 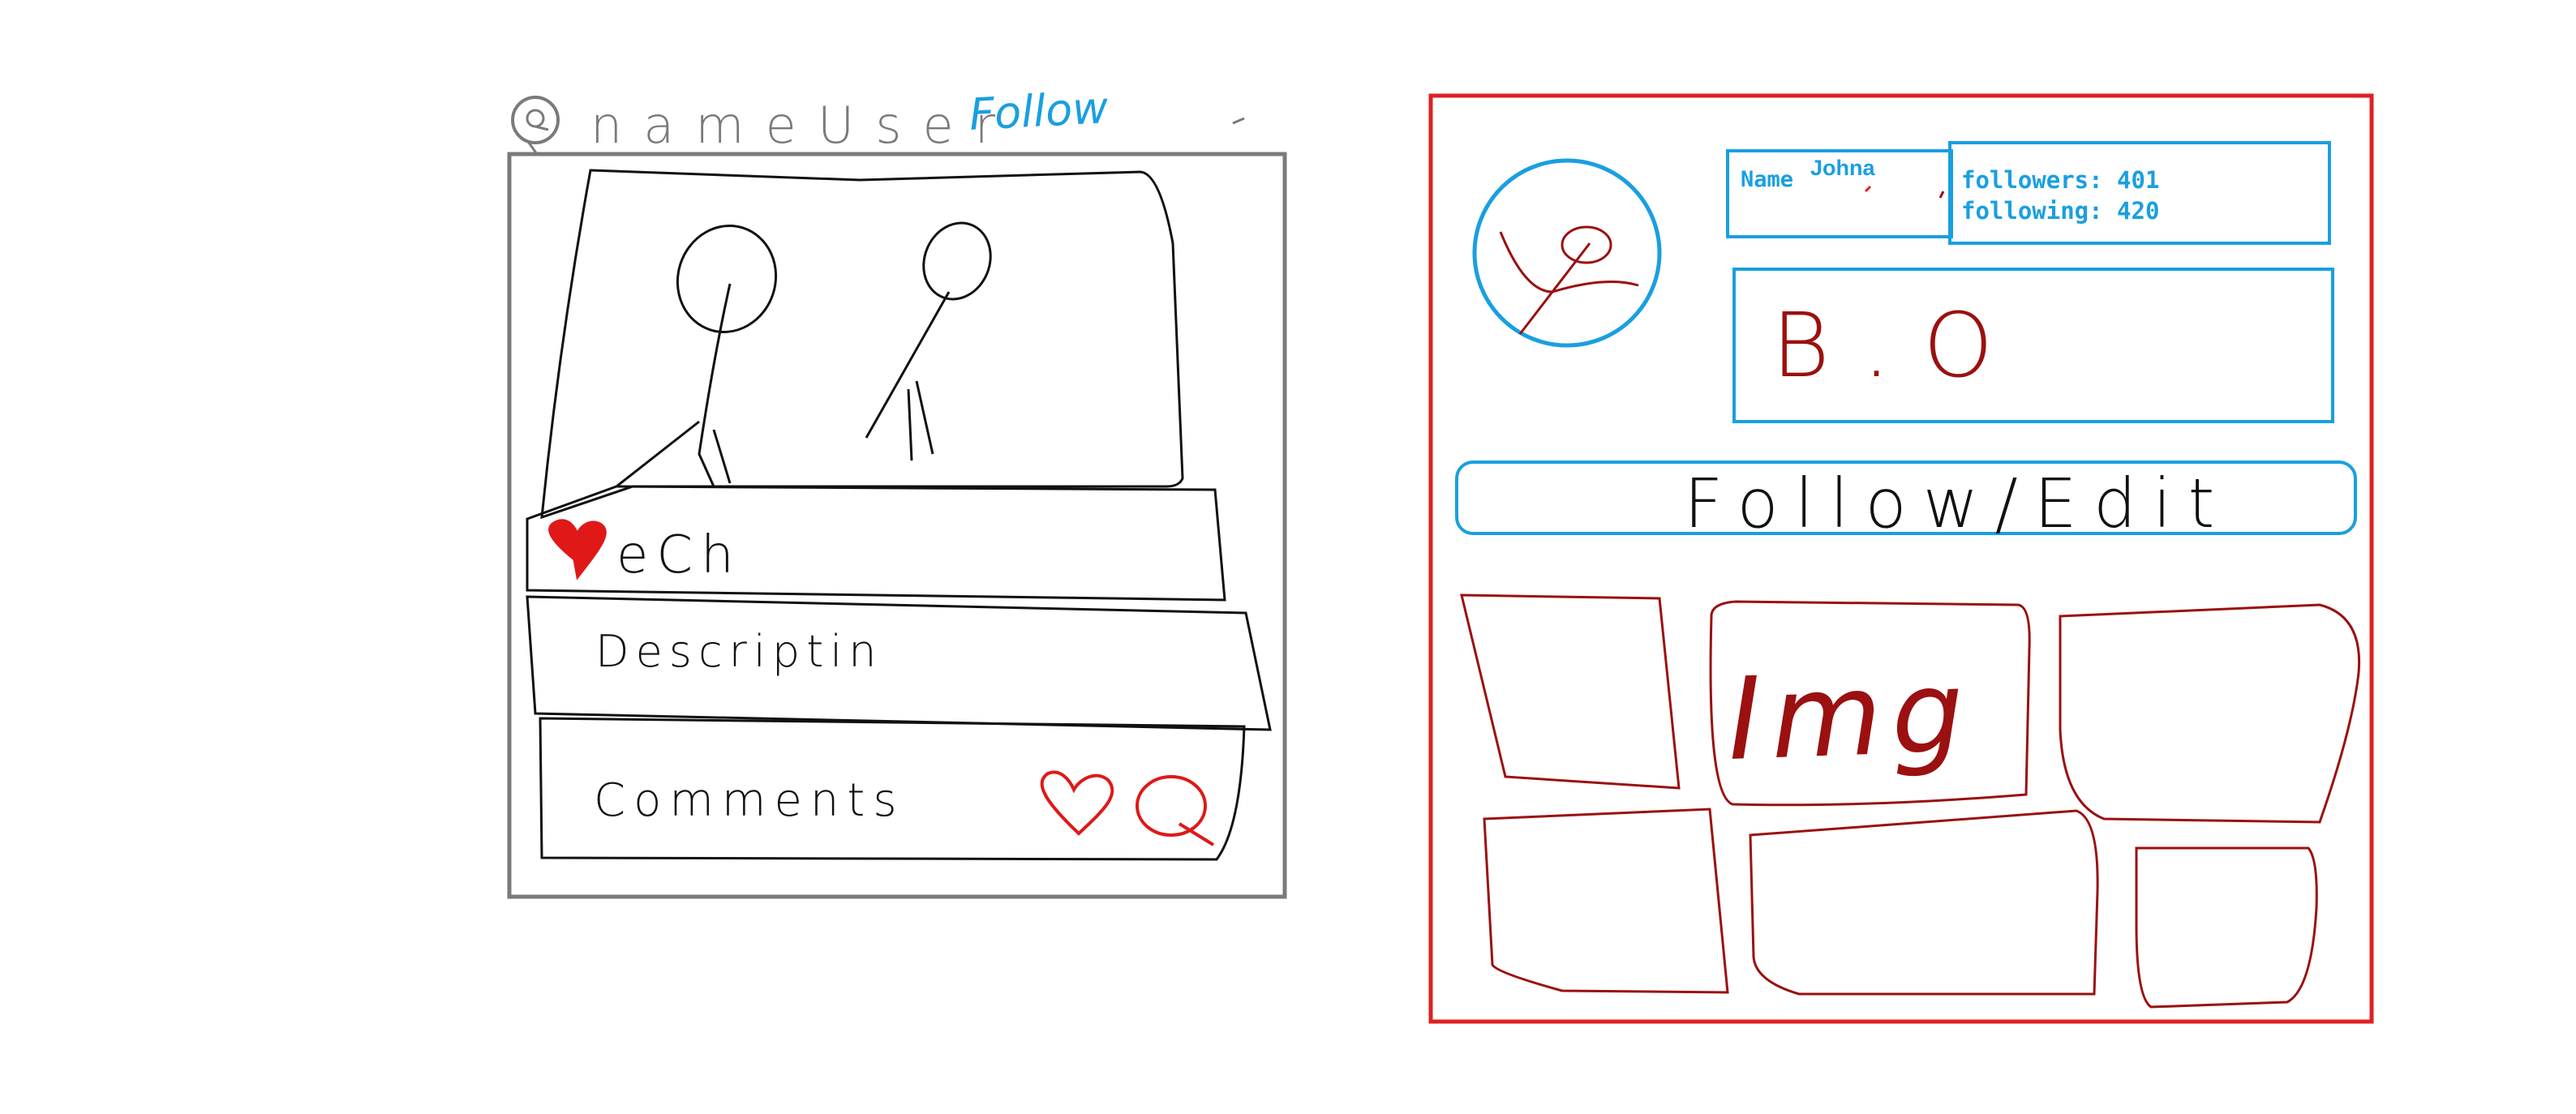 What do you see at coordinates (535, 125) in the screenshot?
I see `post-avatar-icon` at bounding box center [535, 125].